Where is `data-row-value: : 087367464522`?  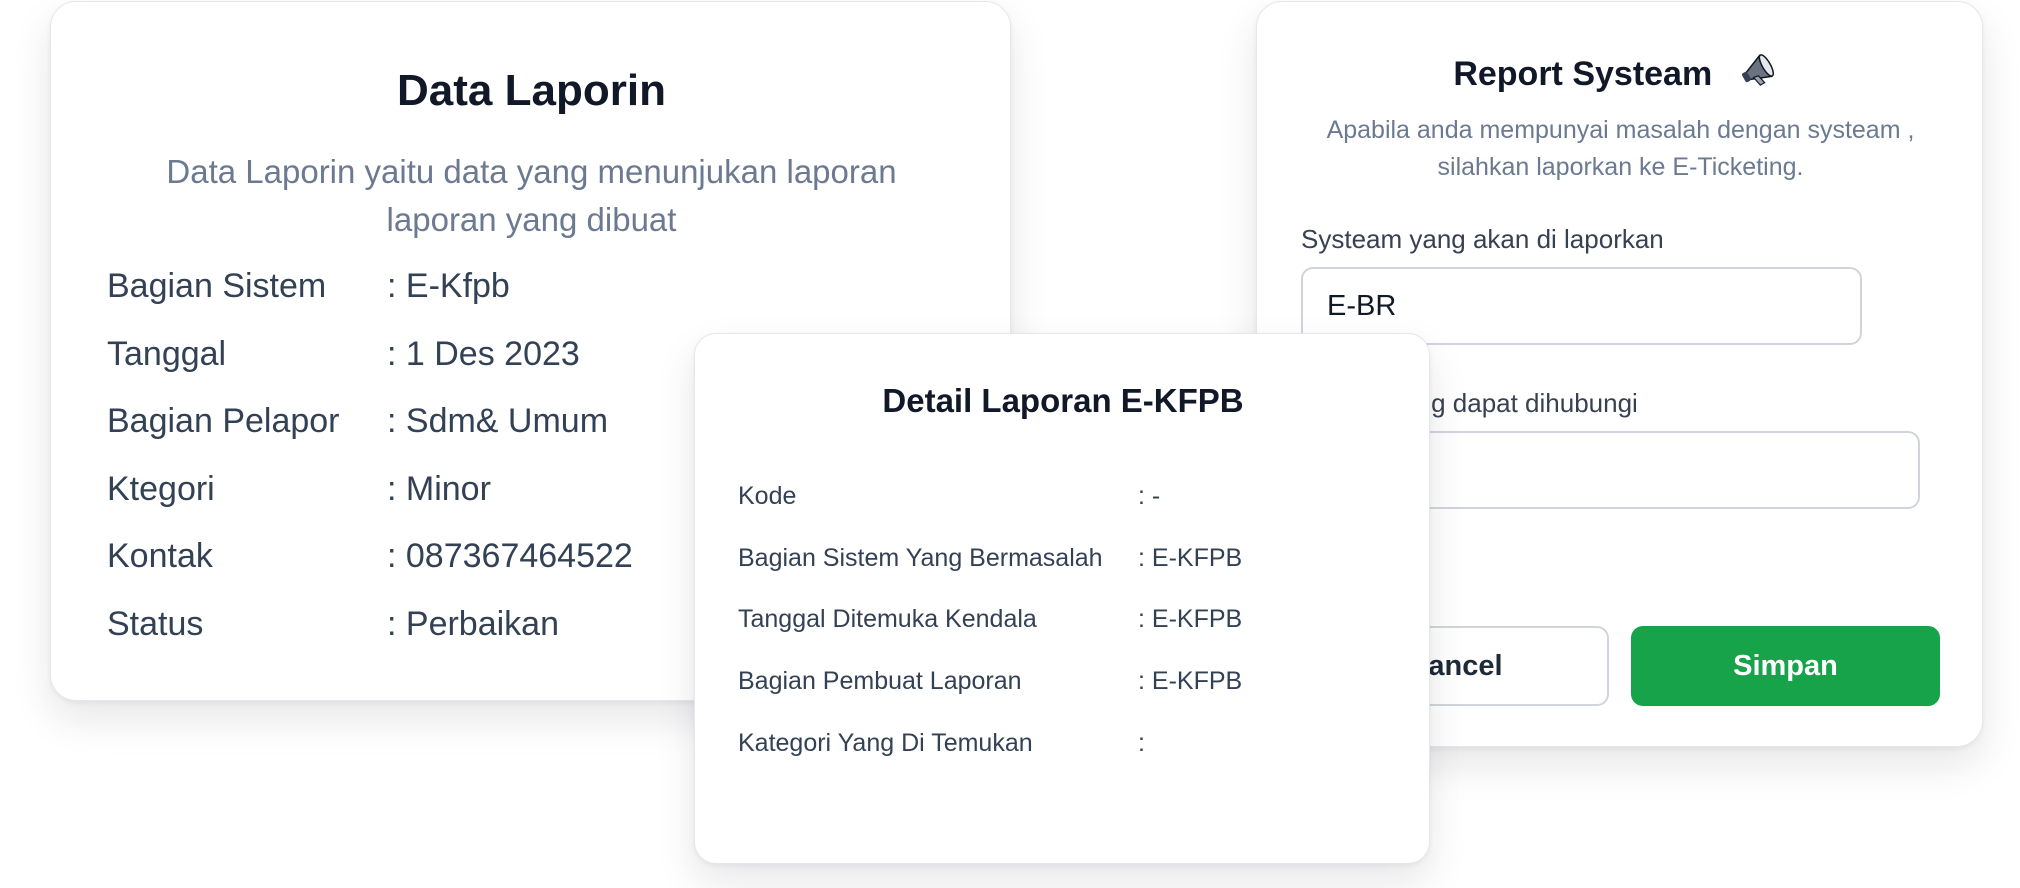 data-row-value: : 087367464522 is located at coordinates (510, 555).